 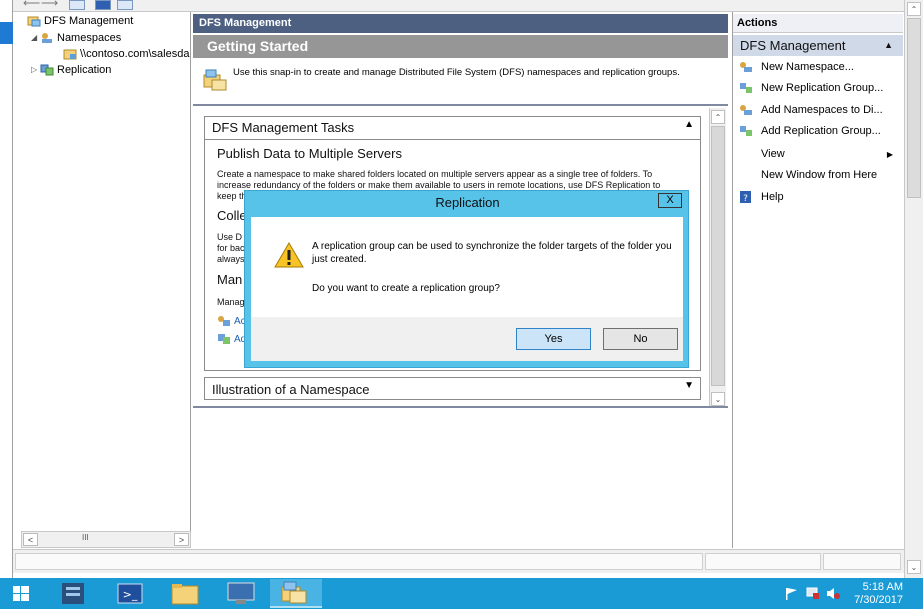 What do you see at coordinates (553, 339) in the screenshot?
I see `yes-button: Yes` at bounding box center [553, 339].